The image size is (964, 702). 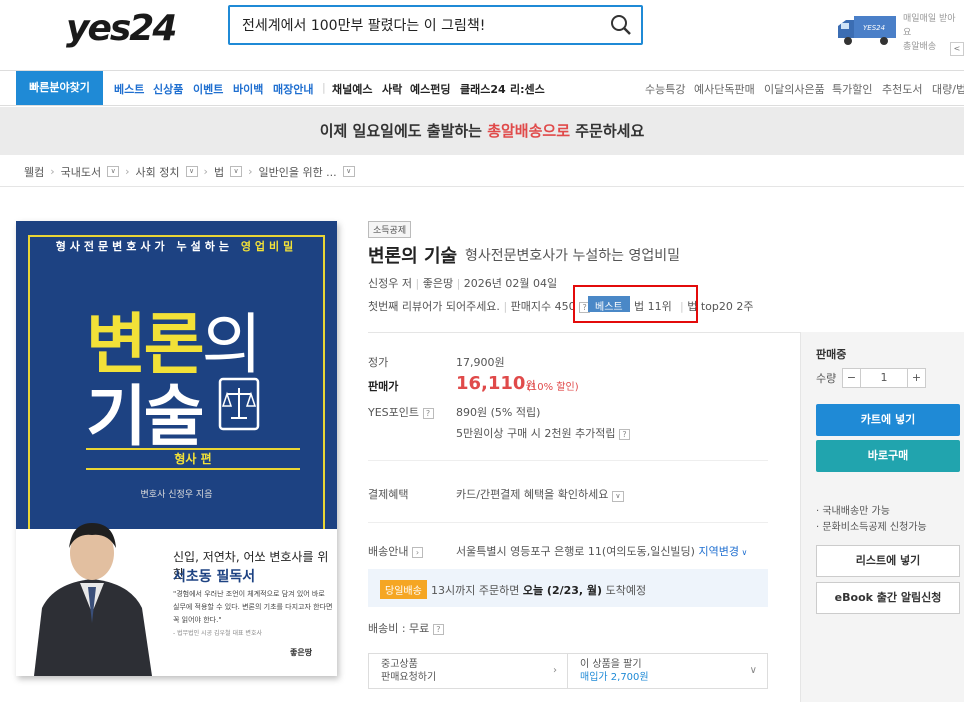 What do you see at coordinates (852, 378) in the screenshot?
I see `qty-minus-button: −` at bounding box center [852, 378].